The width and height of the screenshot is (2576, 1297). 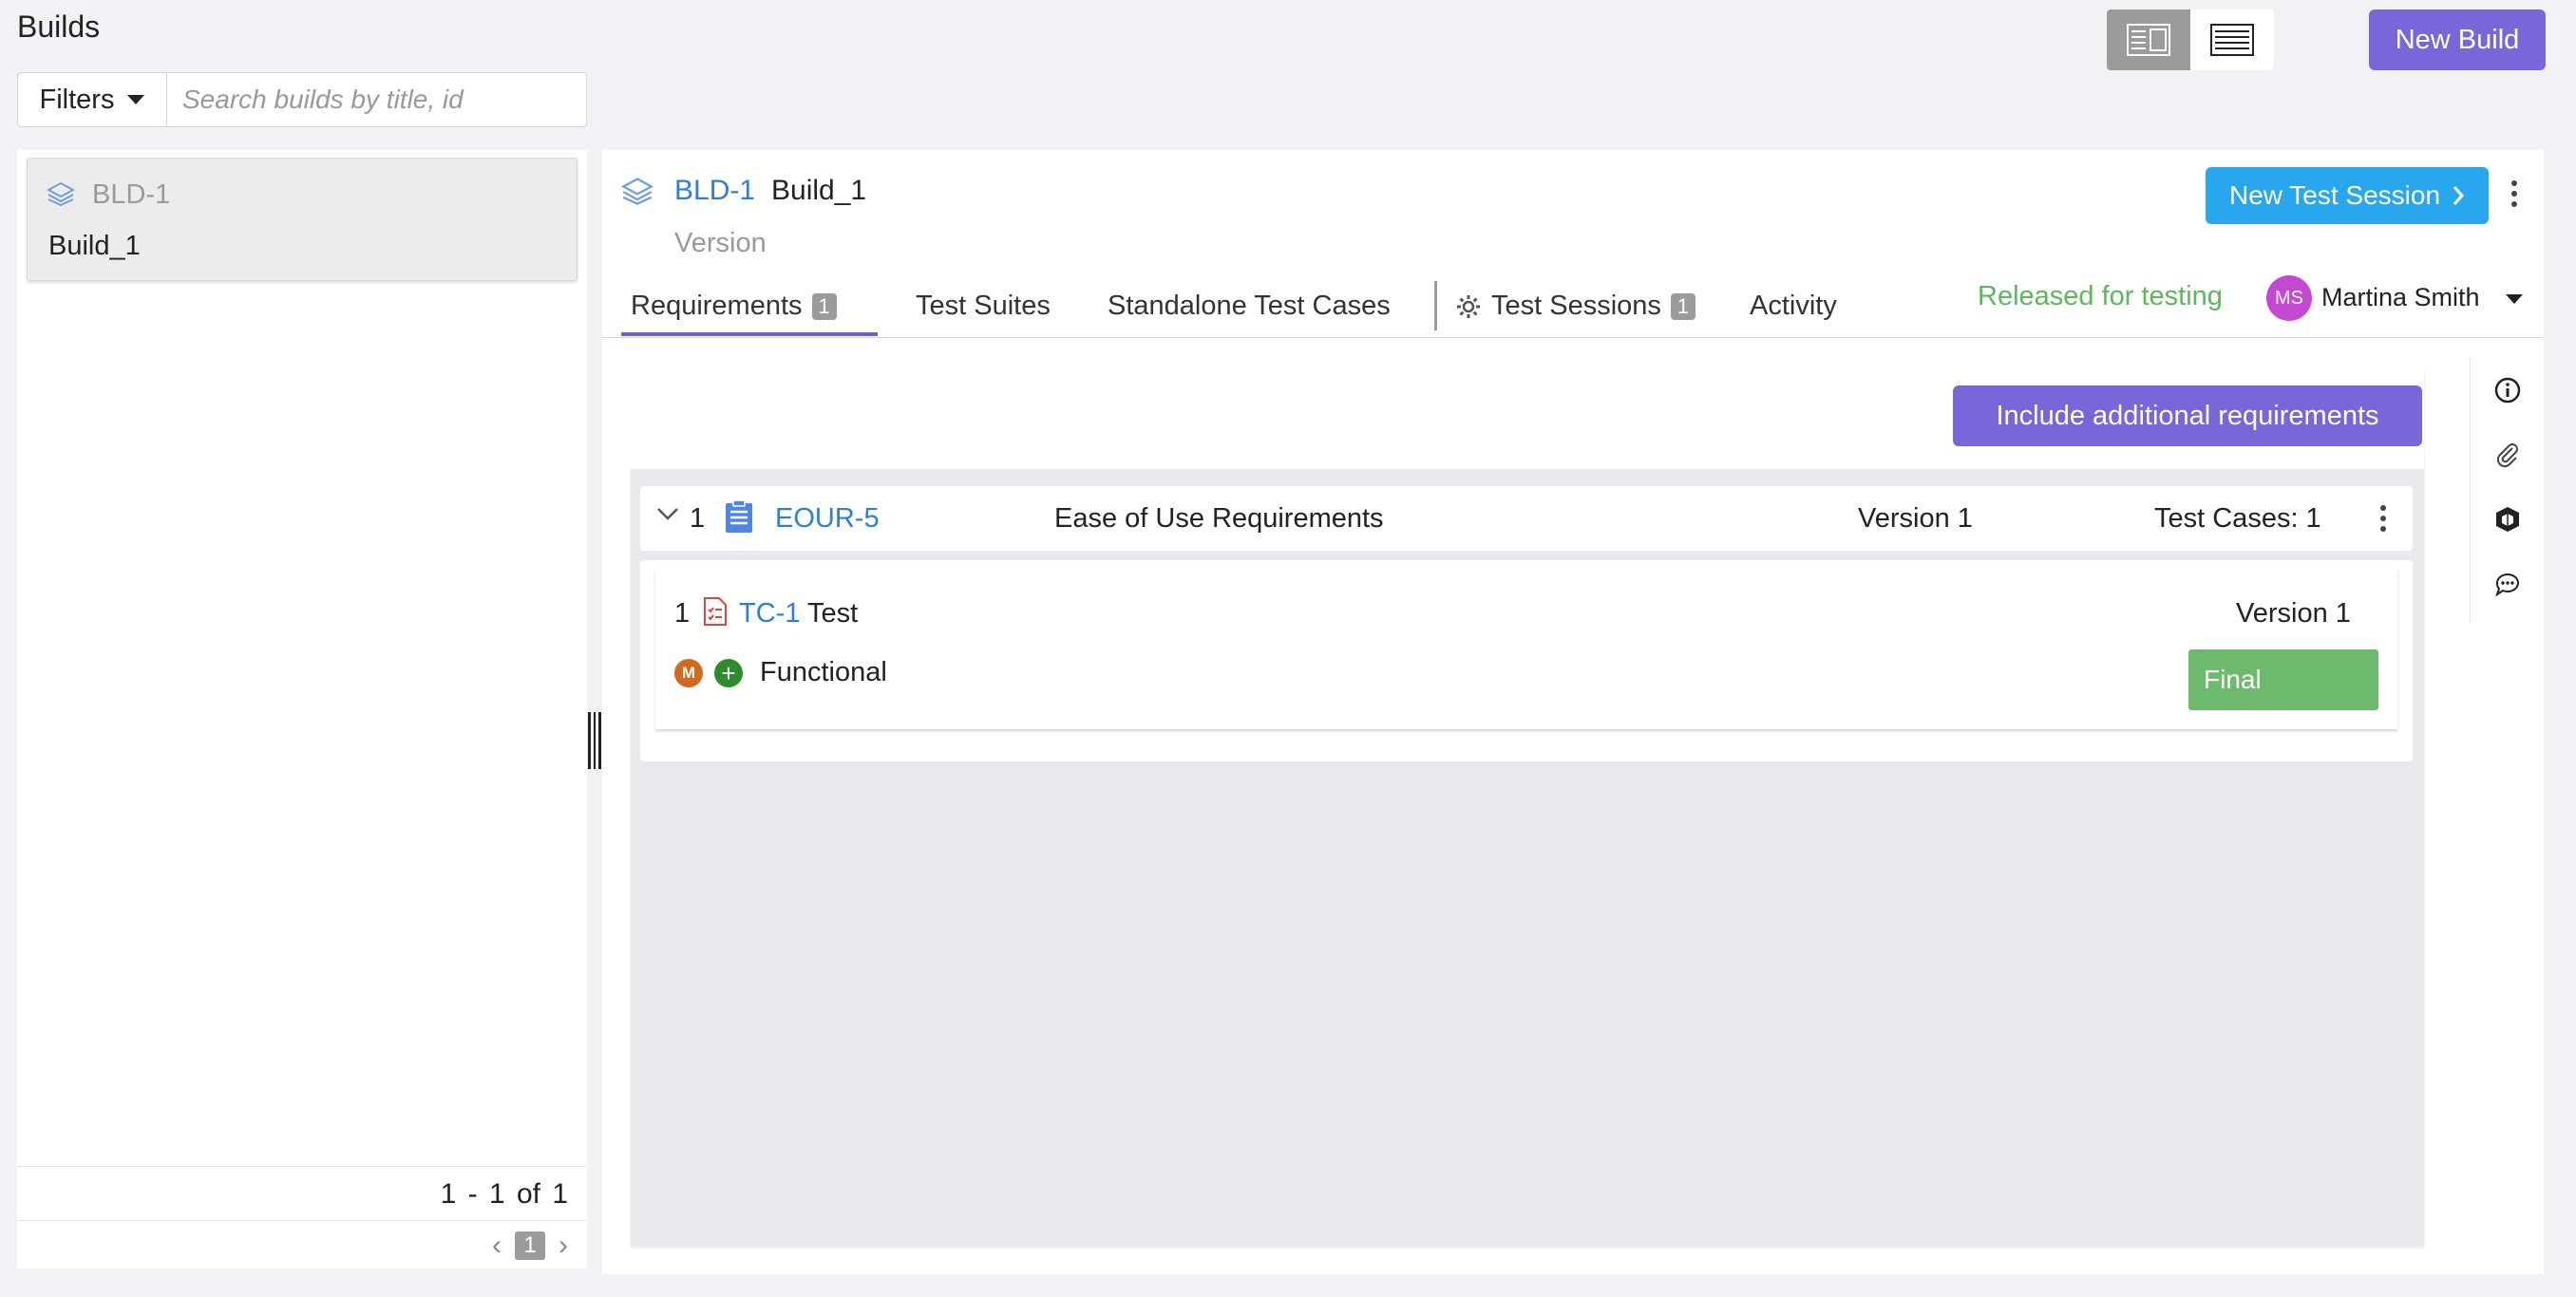 I want to click on tab-label: Test Suites, so click(x=983, y=306).